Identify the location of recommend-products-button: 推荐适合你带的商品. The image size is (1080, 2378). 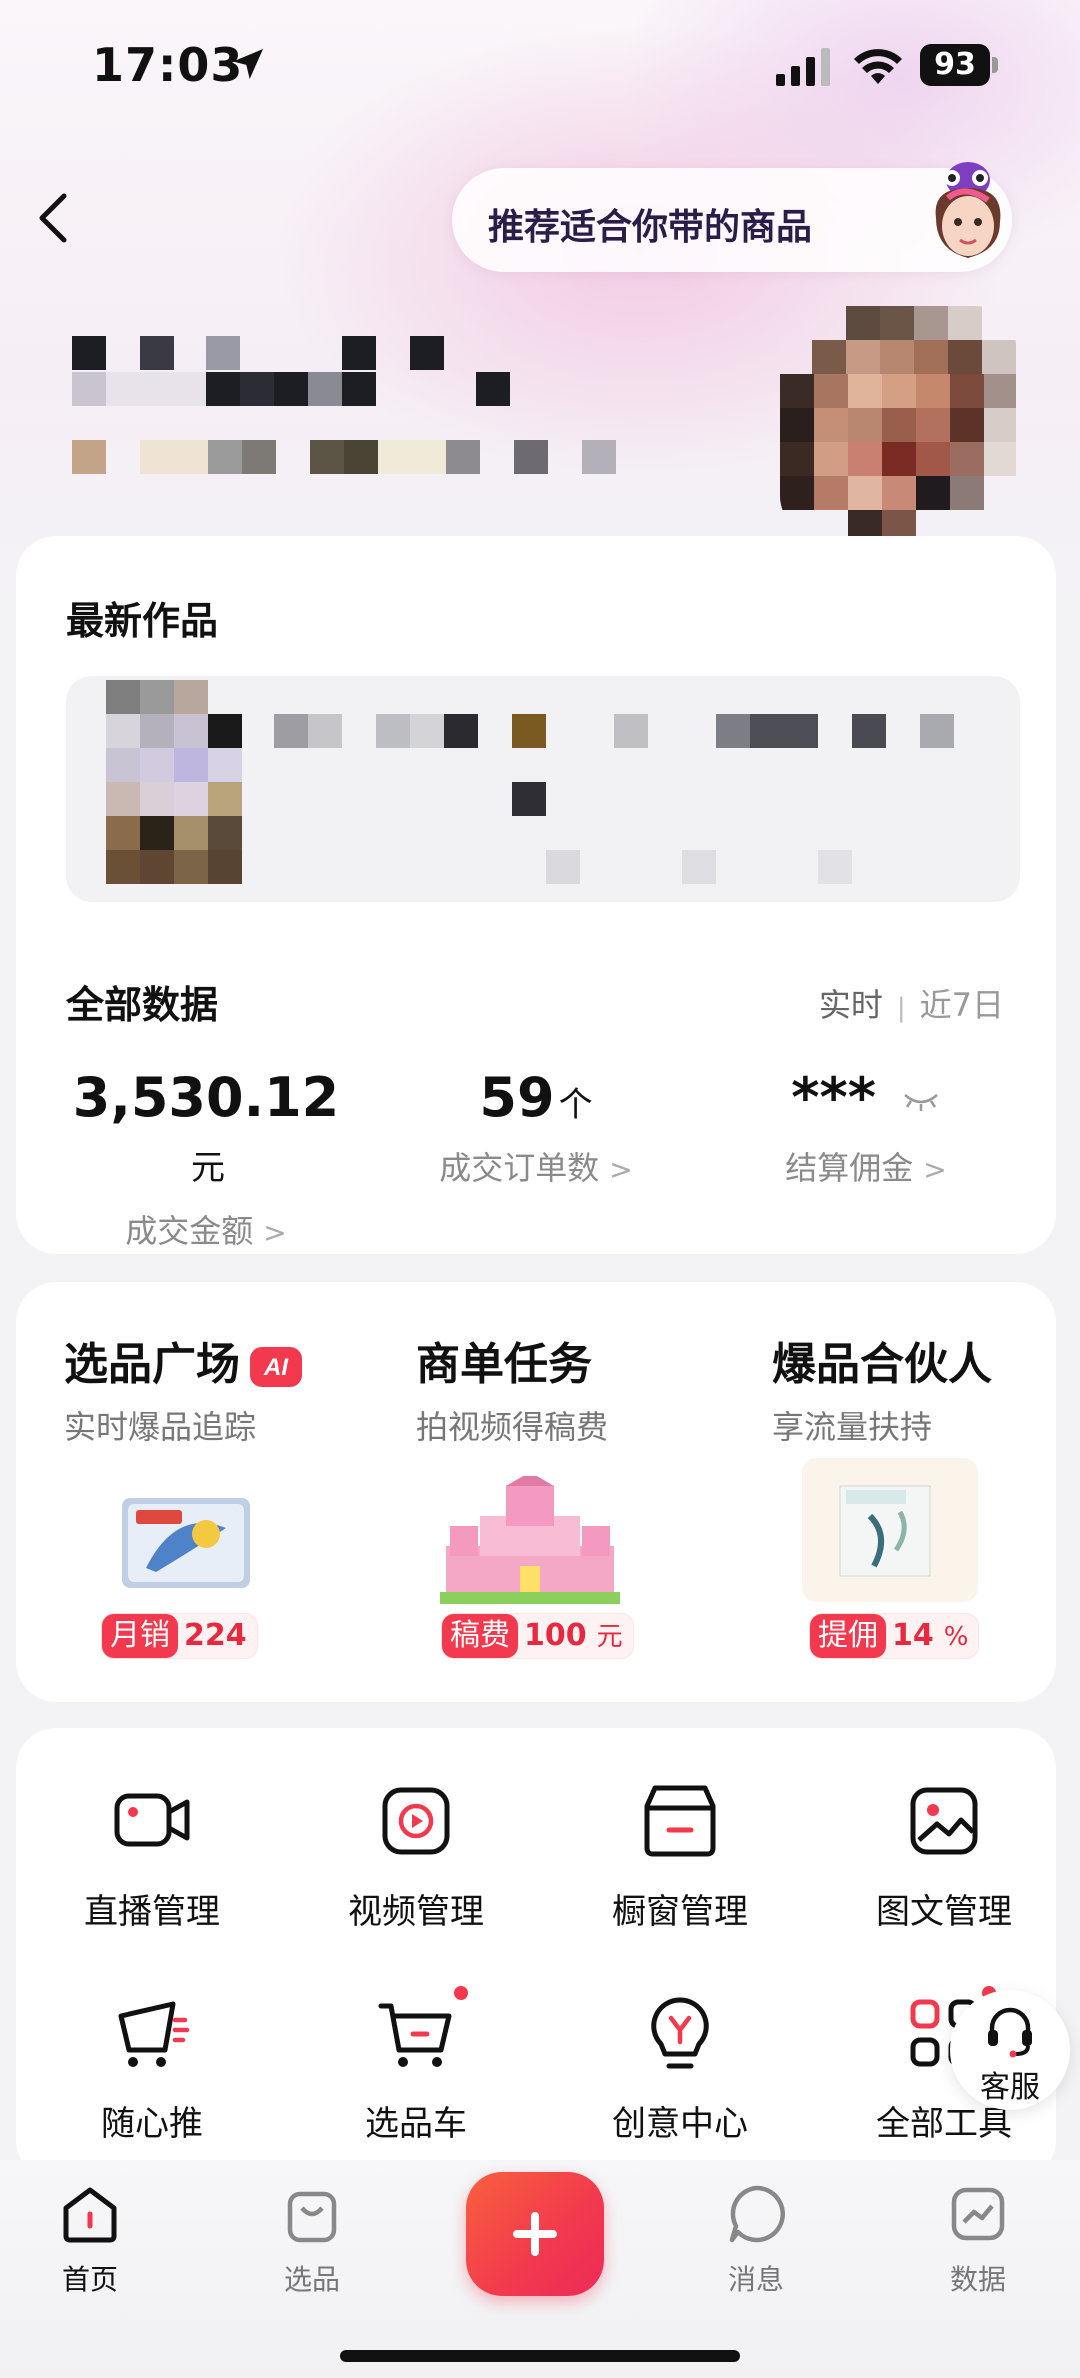
(732, 217).